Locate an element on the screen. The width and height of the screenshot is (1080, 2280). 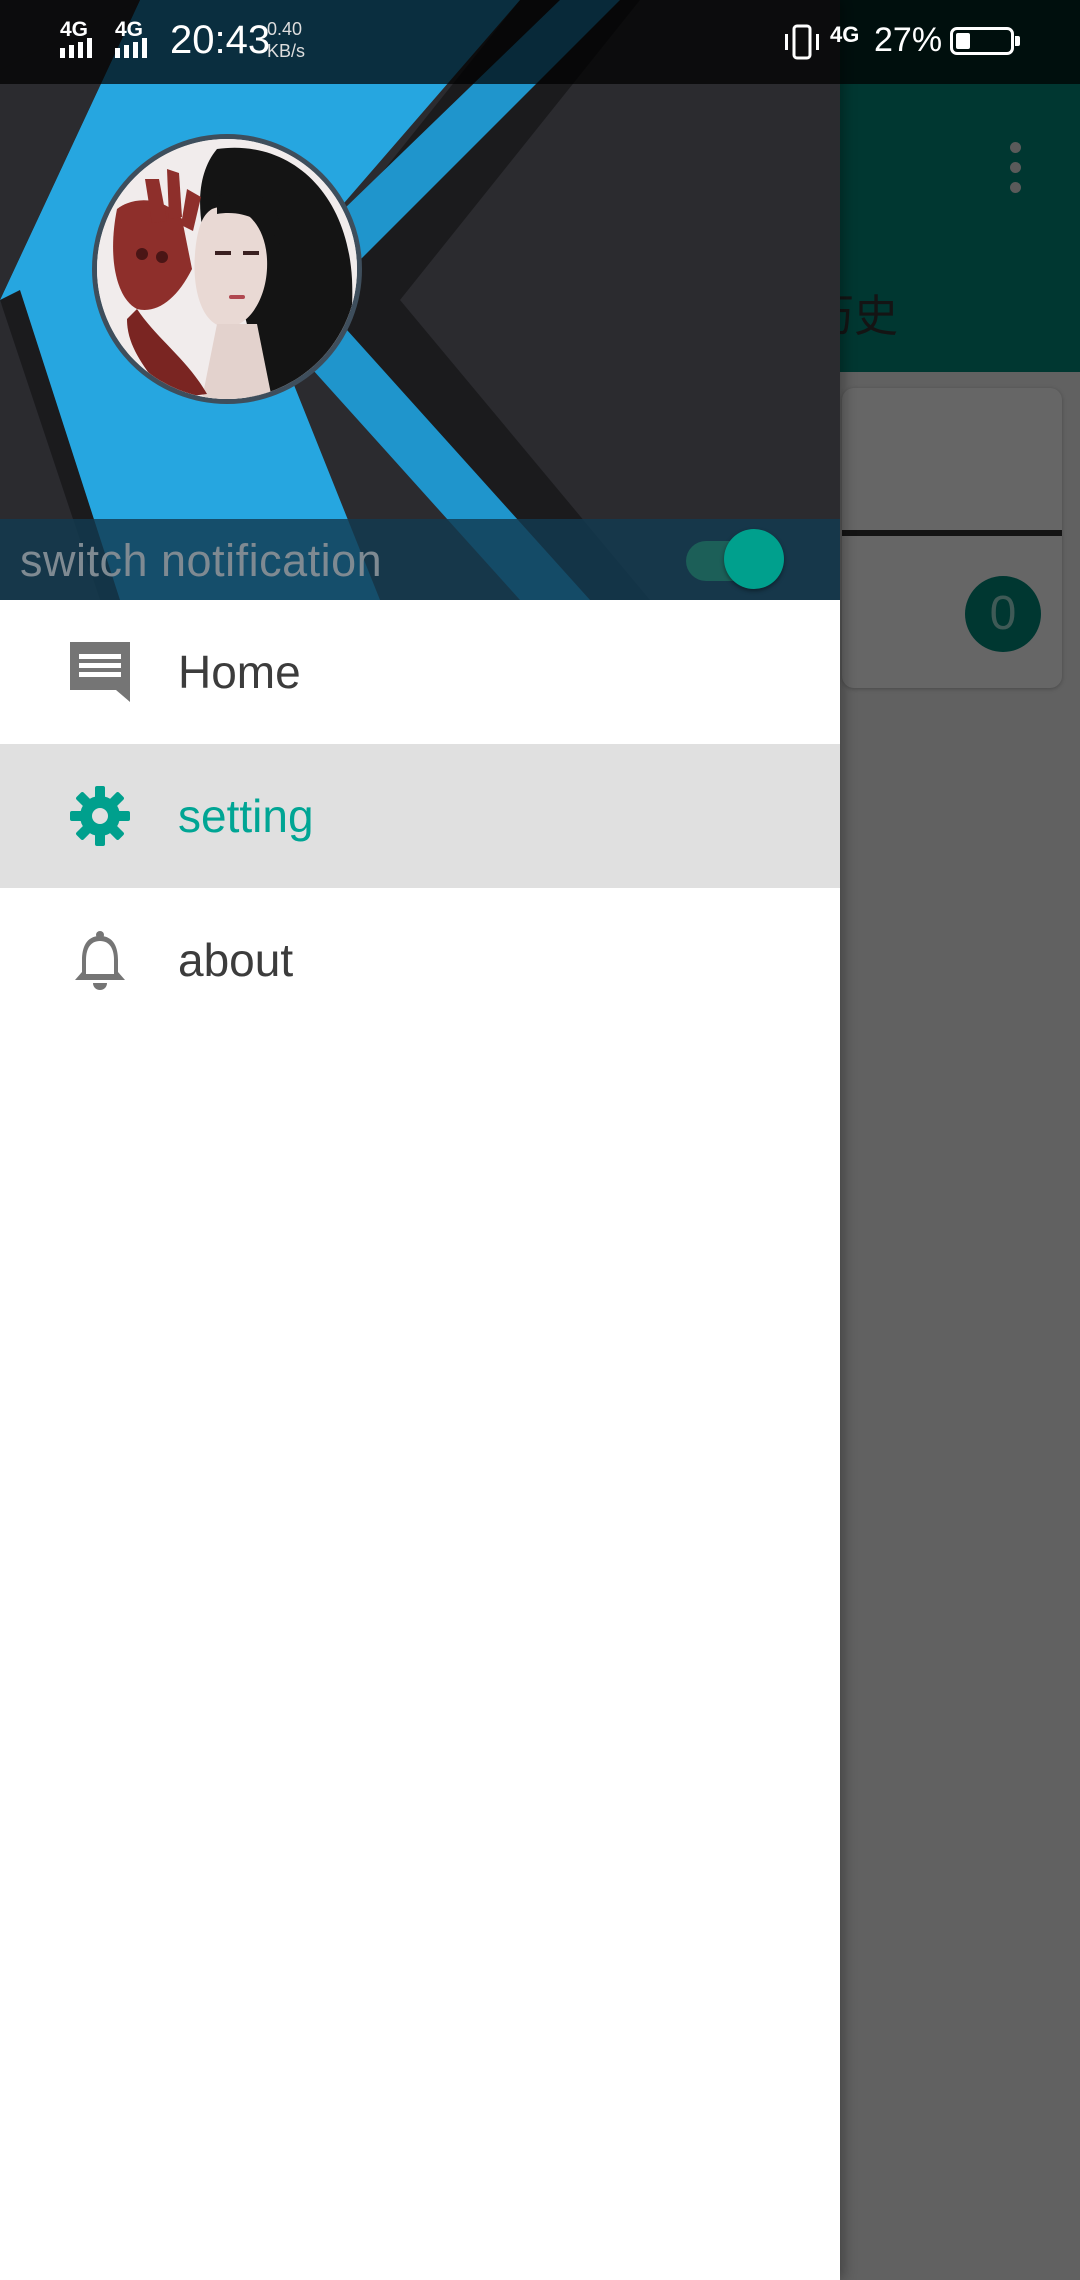
battery-level-fill is located at coordinates (963, 41).